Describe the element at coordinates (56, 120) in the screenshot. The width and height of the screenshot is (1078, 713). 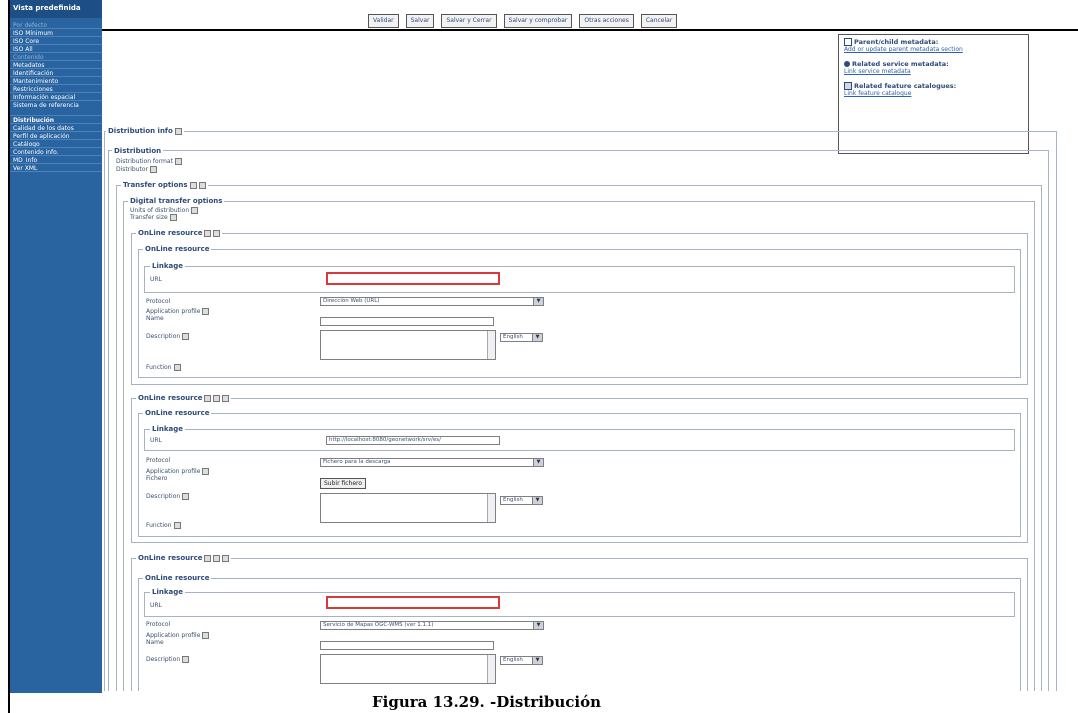
I see `sidebar-item-distribucion: Distribución` at that location.